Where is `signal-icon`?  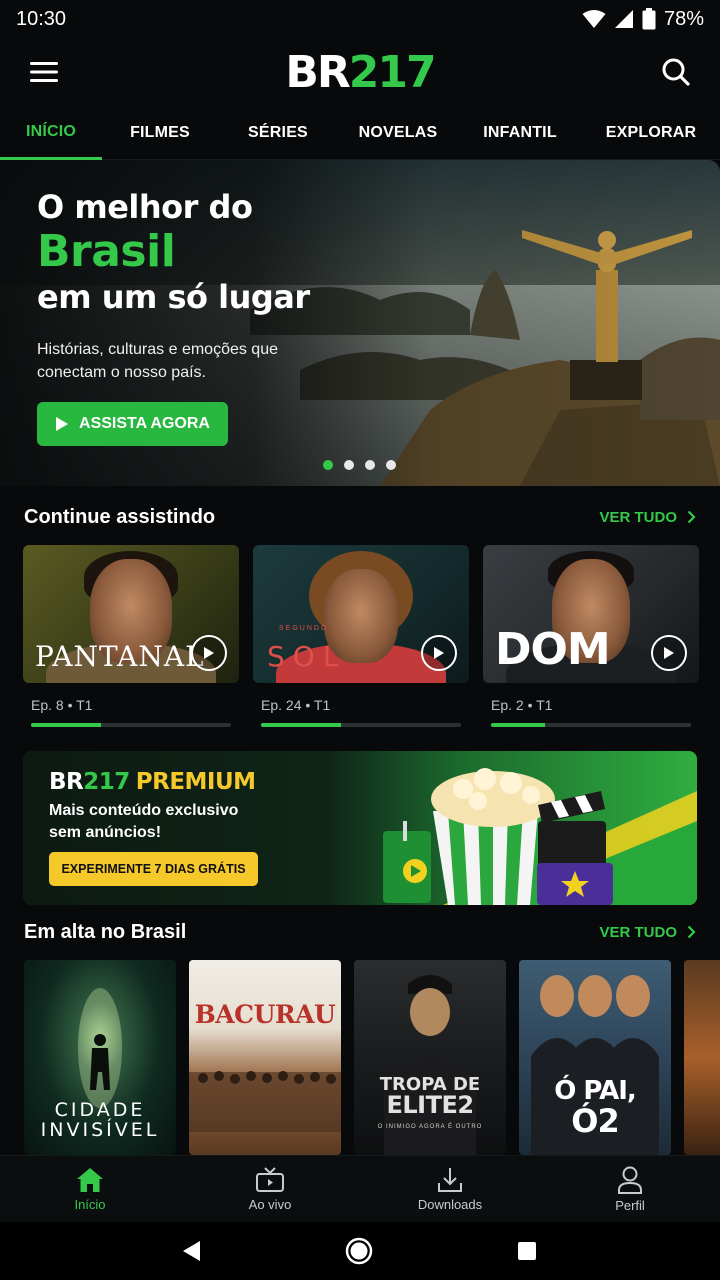
signal-icon is located at coordinates (623, 19).